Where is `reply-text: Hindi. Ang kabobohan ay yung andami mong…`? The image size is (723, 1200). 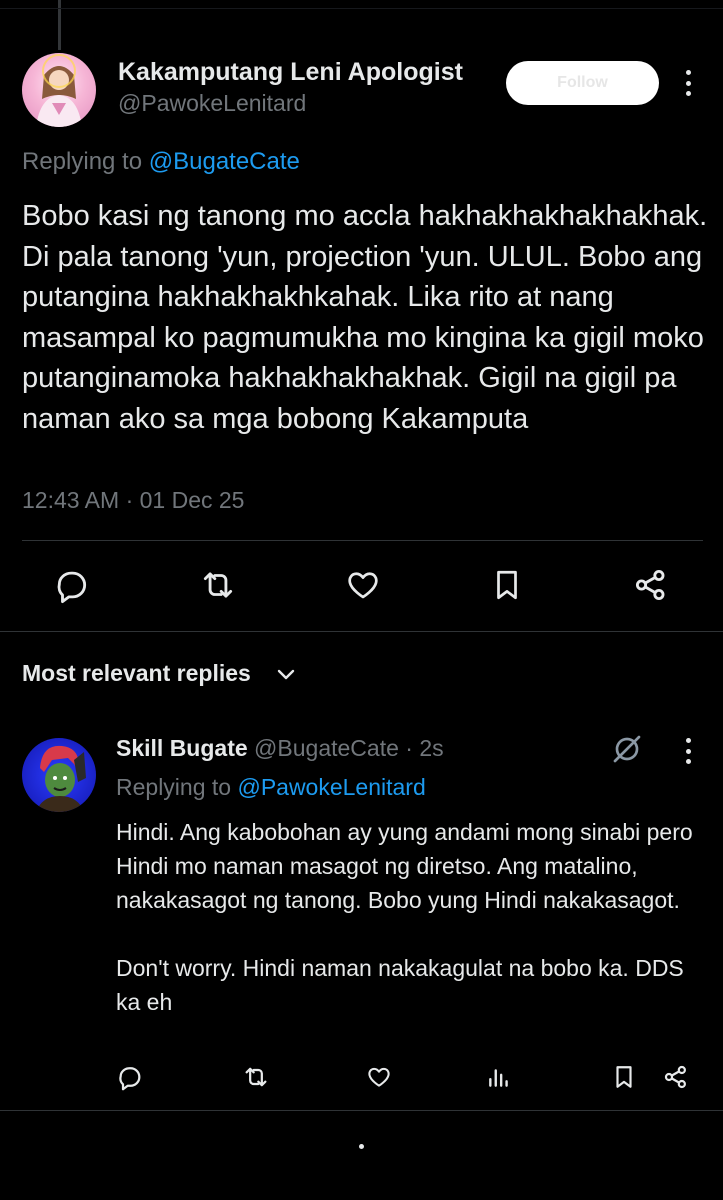 reply-text: Hindi. Ang kabobohan ay yung andami mong… is located at coordinates (404, 917).